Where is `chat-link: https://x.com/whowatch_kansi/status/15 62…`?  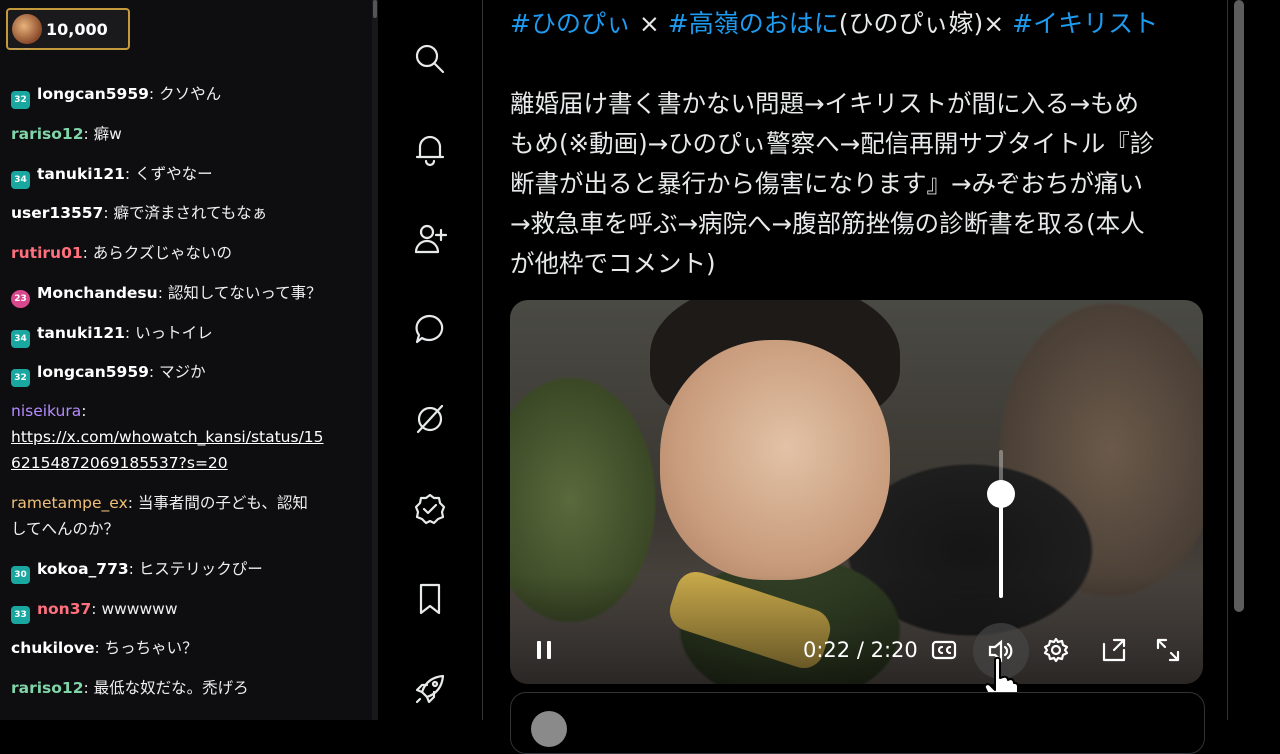
chat-link: https://x.com/whowatch_kansi/status/15 62… is located at coordinates (167, 450).